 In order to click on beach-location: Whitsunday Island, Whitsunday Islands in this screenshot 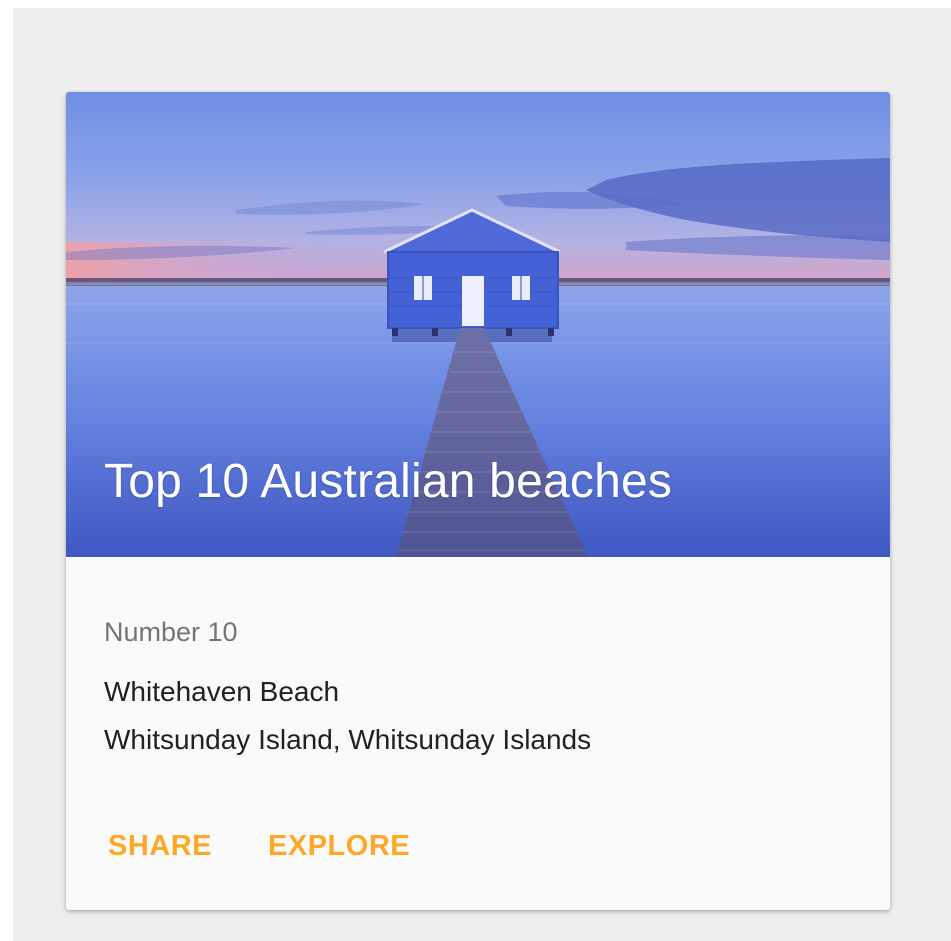, I will do `click(348, 739)`.